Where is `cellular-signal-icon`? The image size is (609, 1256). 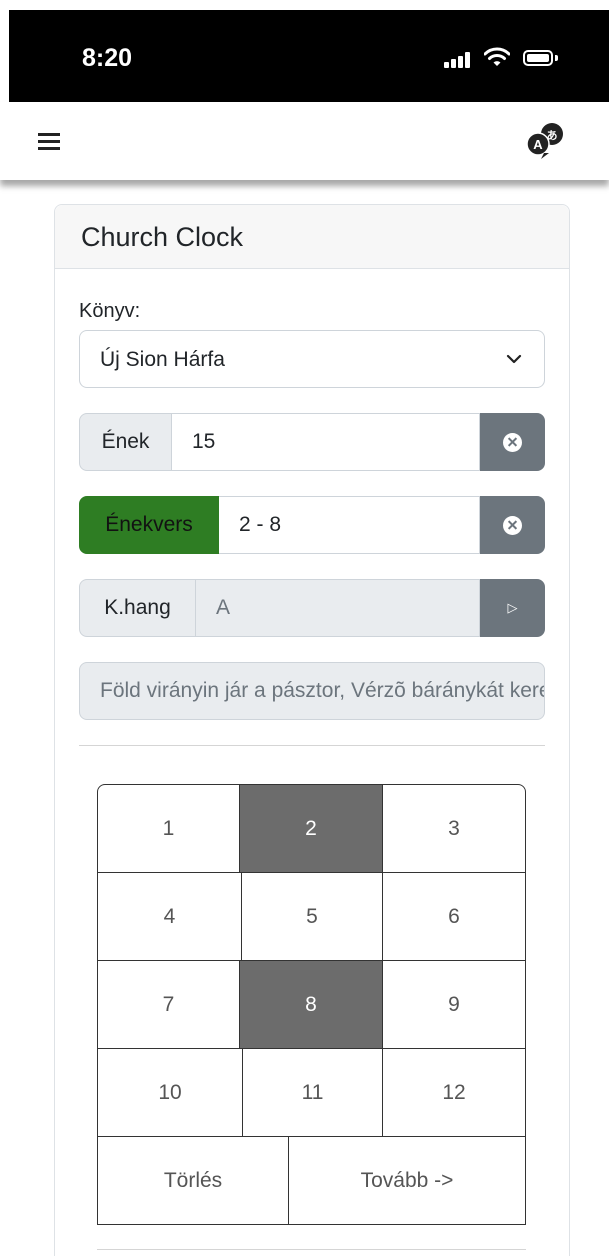
cellular-signal-icon is located at coordinates (459, 60).